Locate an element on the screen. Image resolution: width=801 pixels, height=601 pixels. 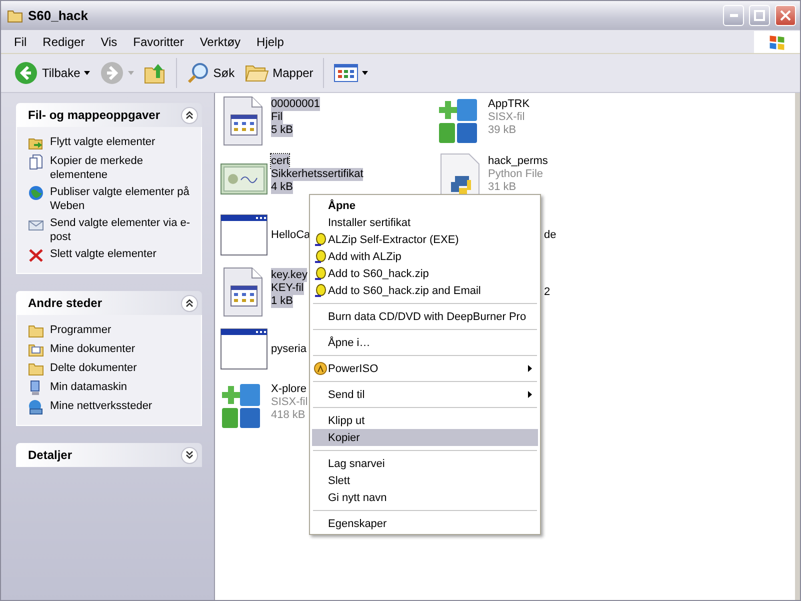
minimize-icon is located at coordinates (734, 15).